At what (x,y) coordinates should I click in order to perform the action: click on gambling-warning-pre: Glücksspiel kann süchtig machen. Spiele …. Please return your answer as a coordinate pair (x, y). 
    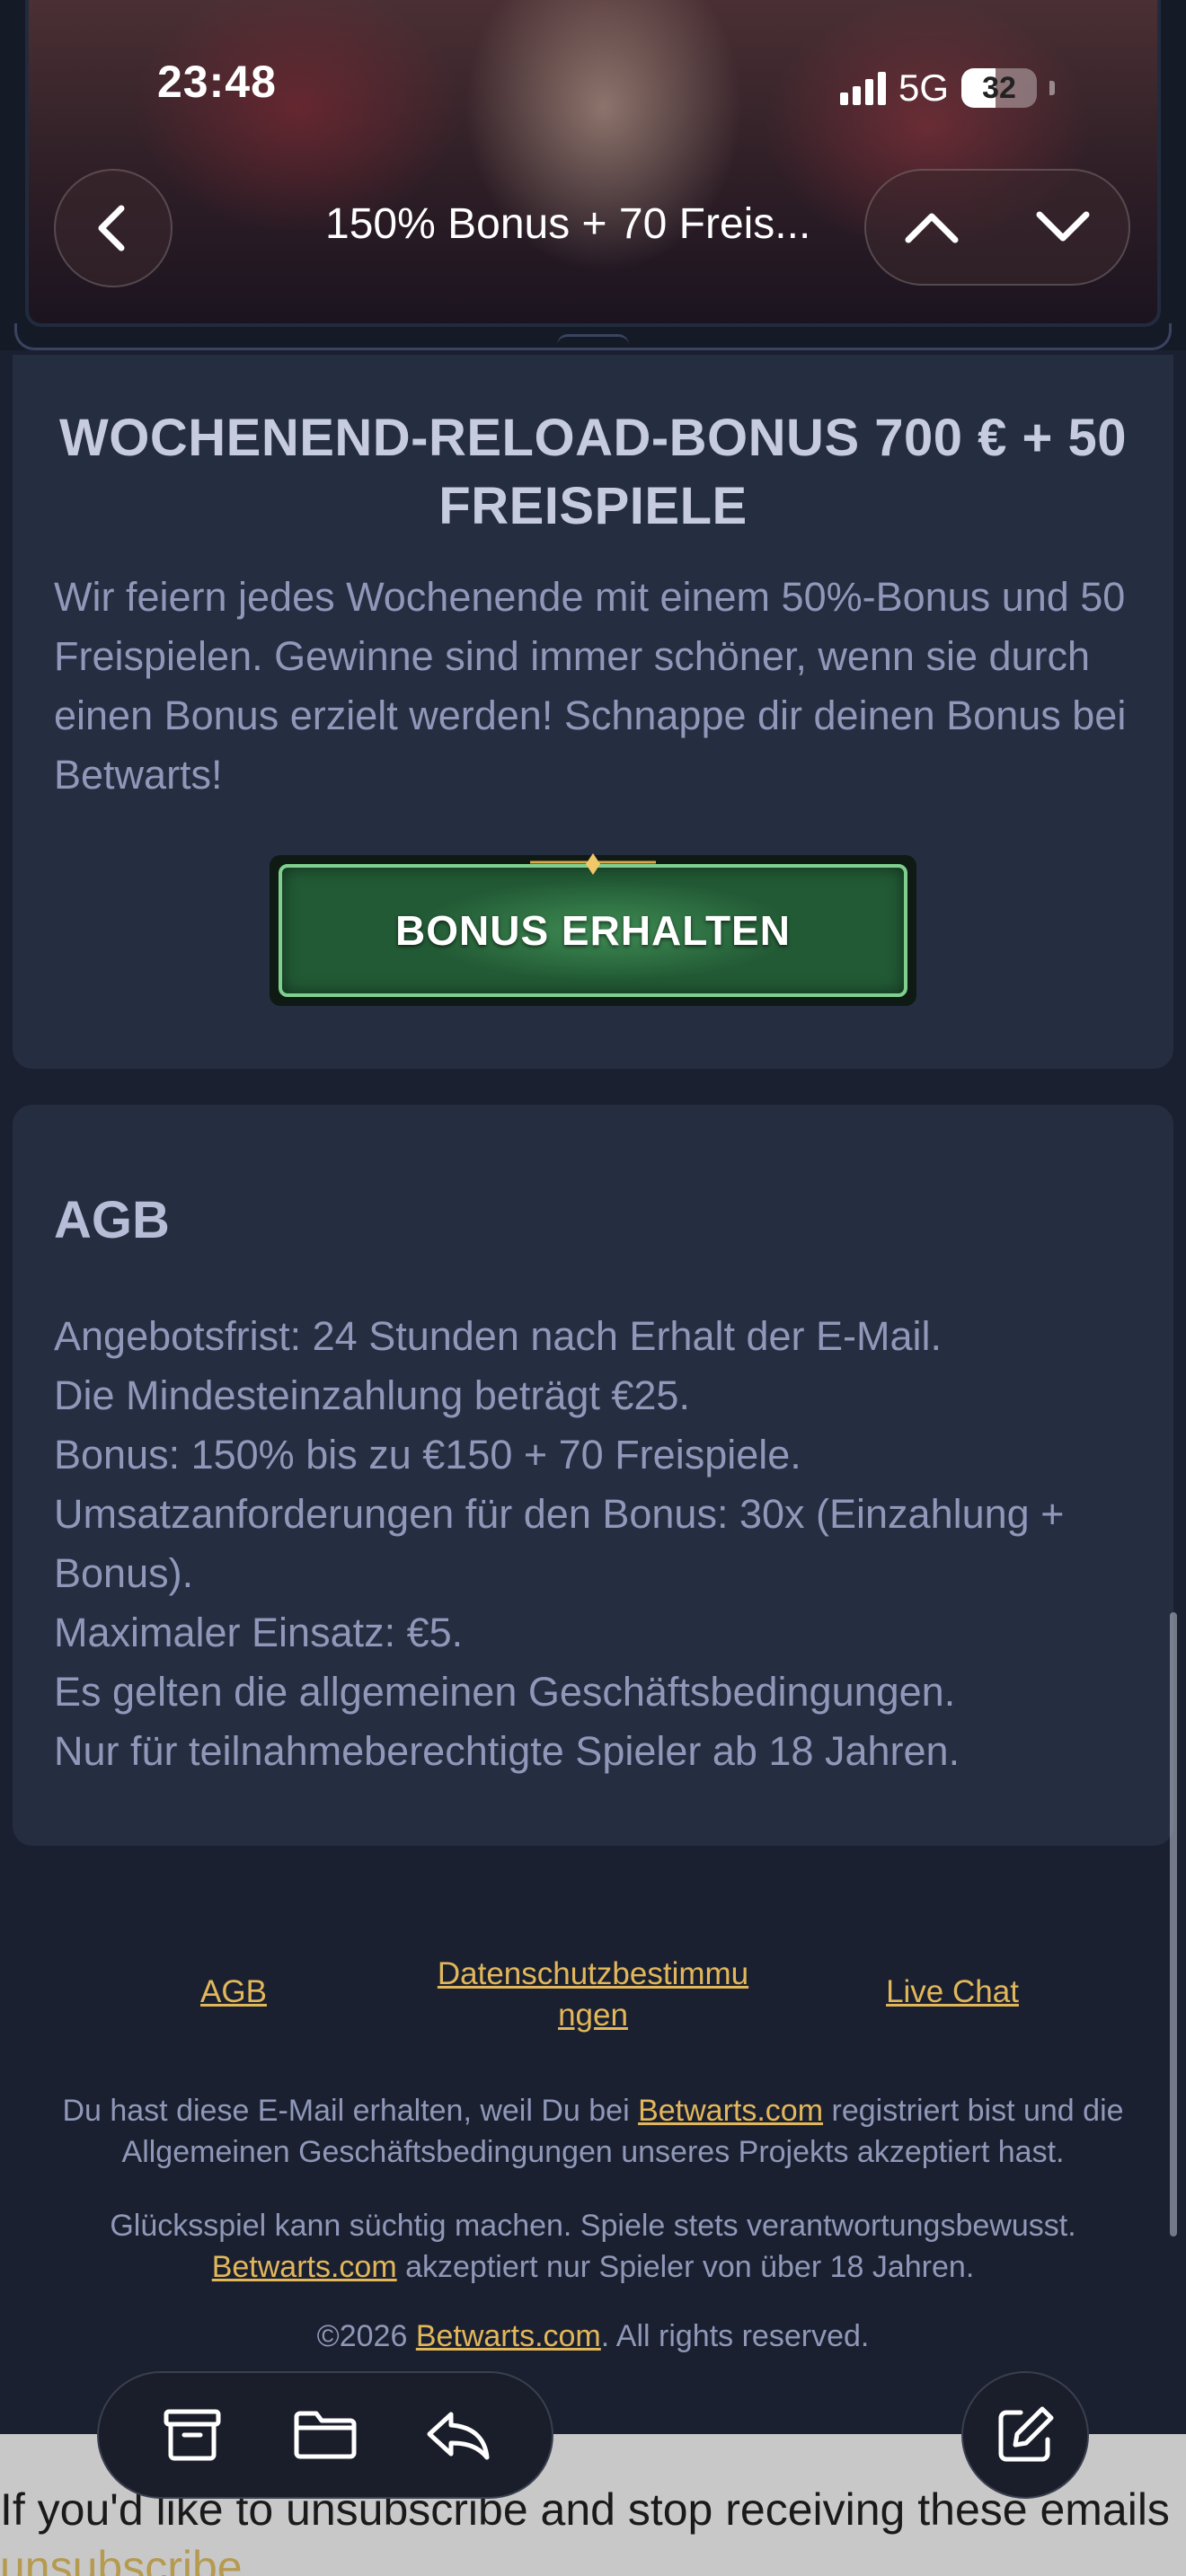
    Looking at the image, I should click on (593, 2226).